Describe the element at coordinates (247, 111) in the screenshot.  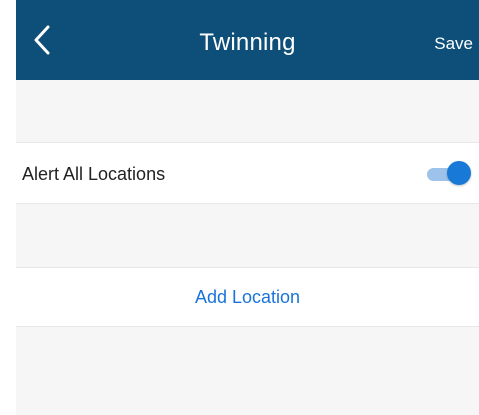
I see `section-spacer-top` at that location.